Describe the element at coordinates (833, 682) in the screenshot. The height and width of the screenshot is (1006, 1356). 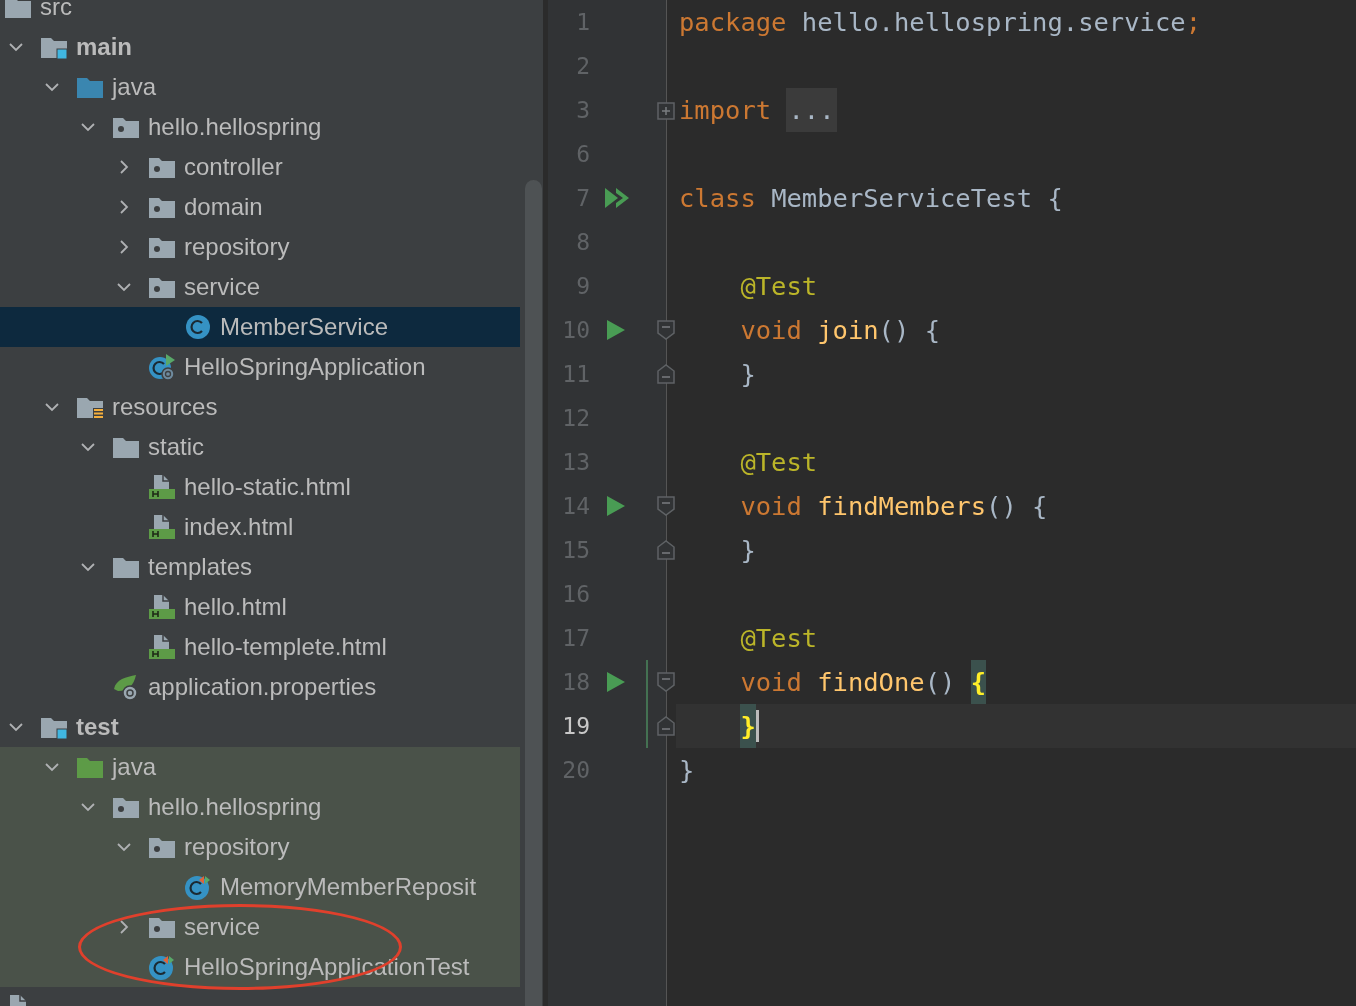
I see `code-line: void findOne() {` at that location.